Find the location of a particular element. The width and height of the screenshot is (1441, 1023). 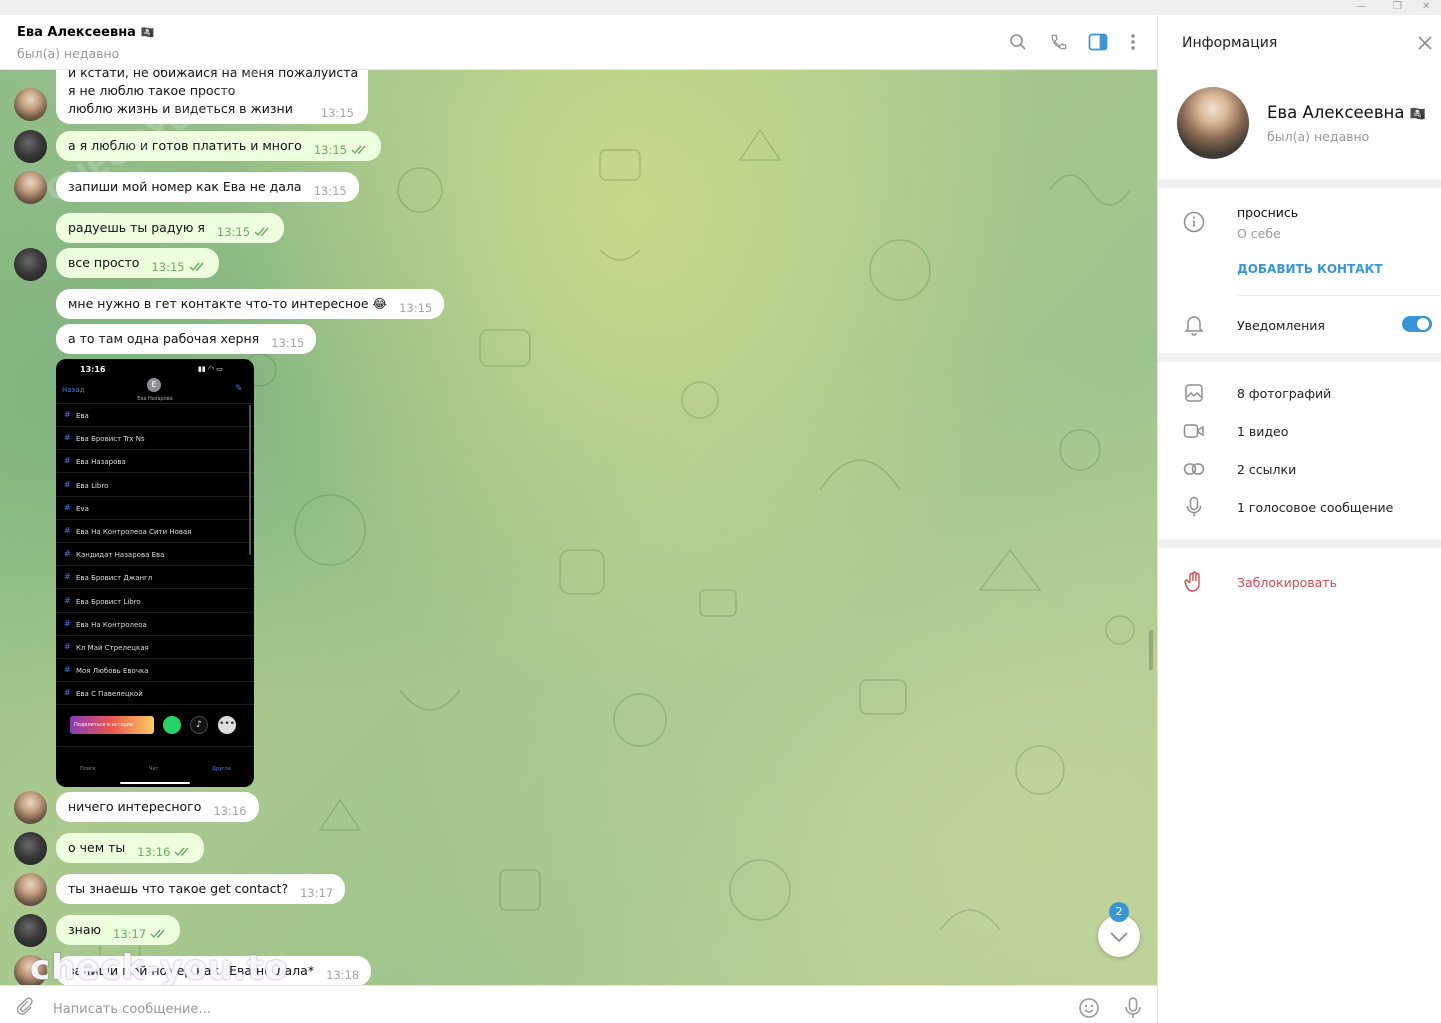

notifications-label: Уведомления is located at coordinates (1281, 325).